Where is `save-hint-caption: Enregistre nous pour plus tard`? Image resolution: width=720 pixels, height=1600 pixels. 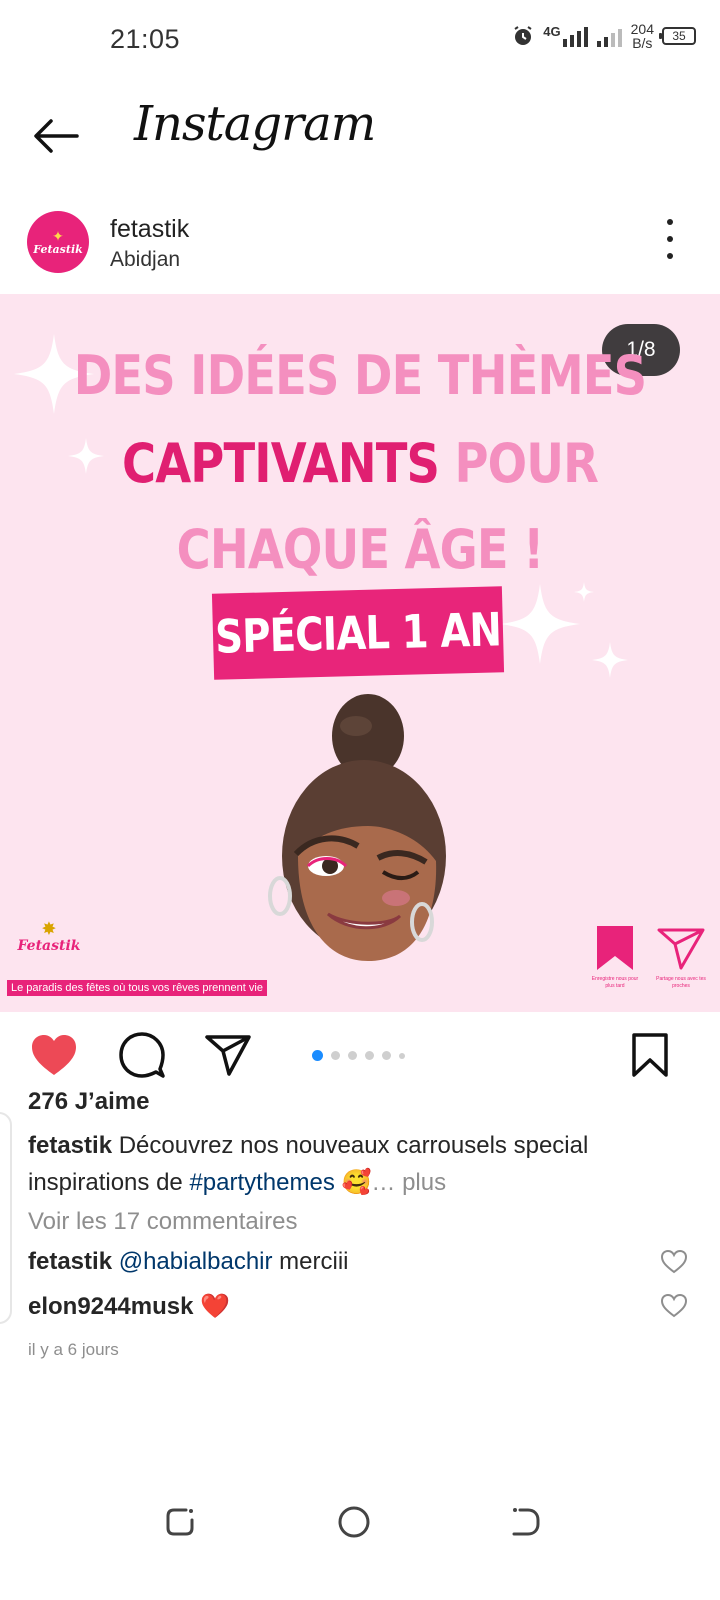 save-hint-caption: Enregistre nous pour plus tard is located at coordinates (615, 982).